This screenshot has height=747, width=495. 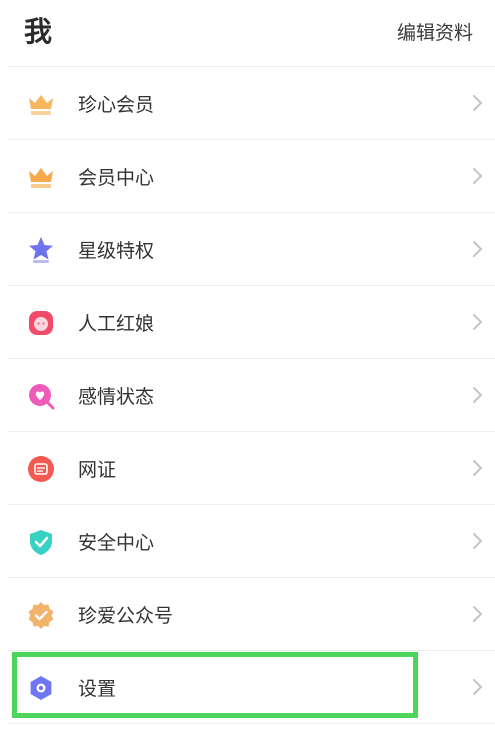 I want to click on menu-item-label: 网证, so click(x=97, y=470).